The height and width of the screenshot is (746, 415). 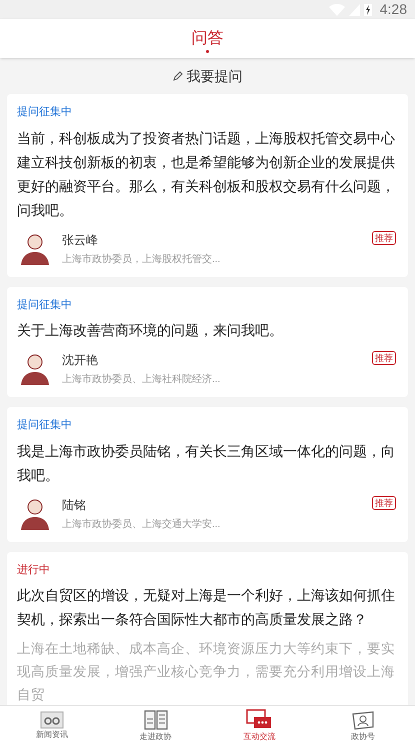 I want to click on expert-name: 沈开艳, so click(x=80, y=360).